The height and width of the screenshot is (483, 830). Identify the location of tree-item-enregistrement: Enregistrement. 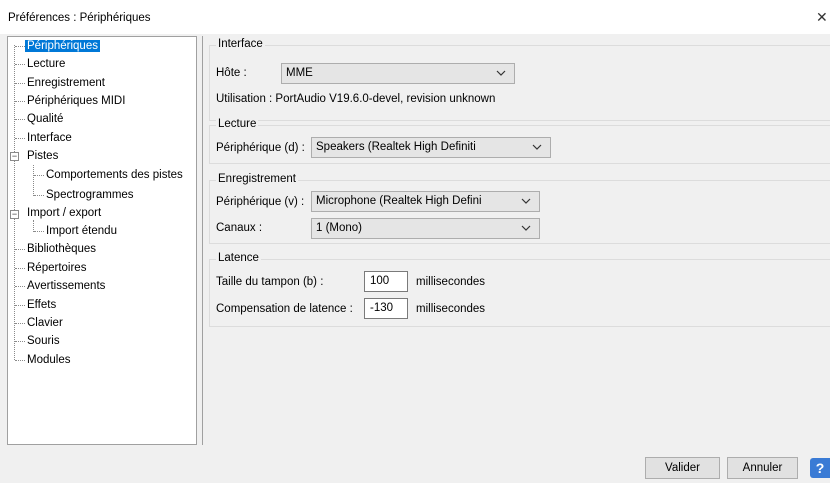
(66, 83).